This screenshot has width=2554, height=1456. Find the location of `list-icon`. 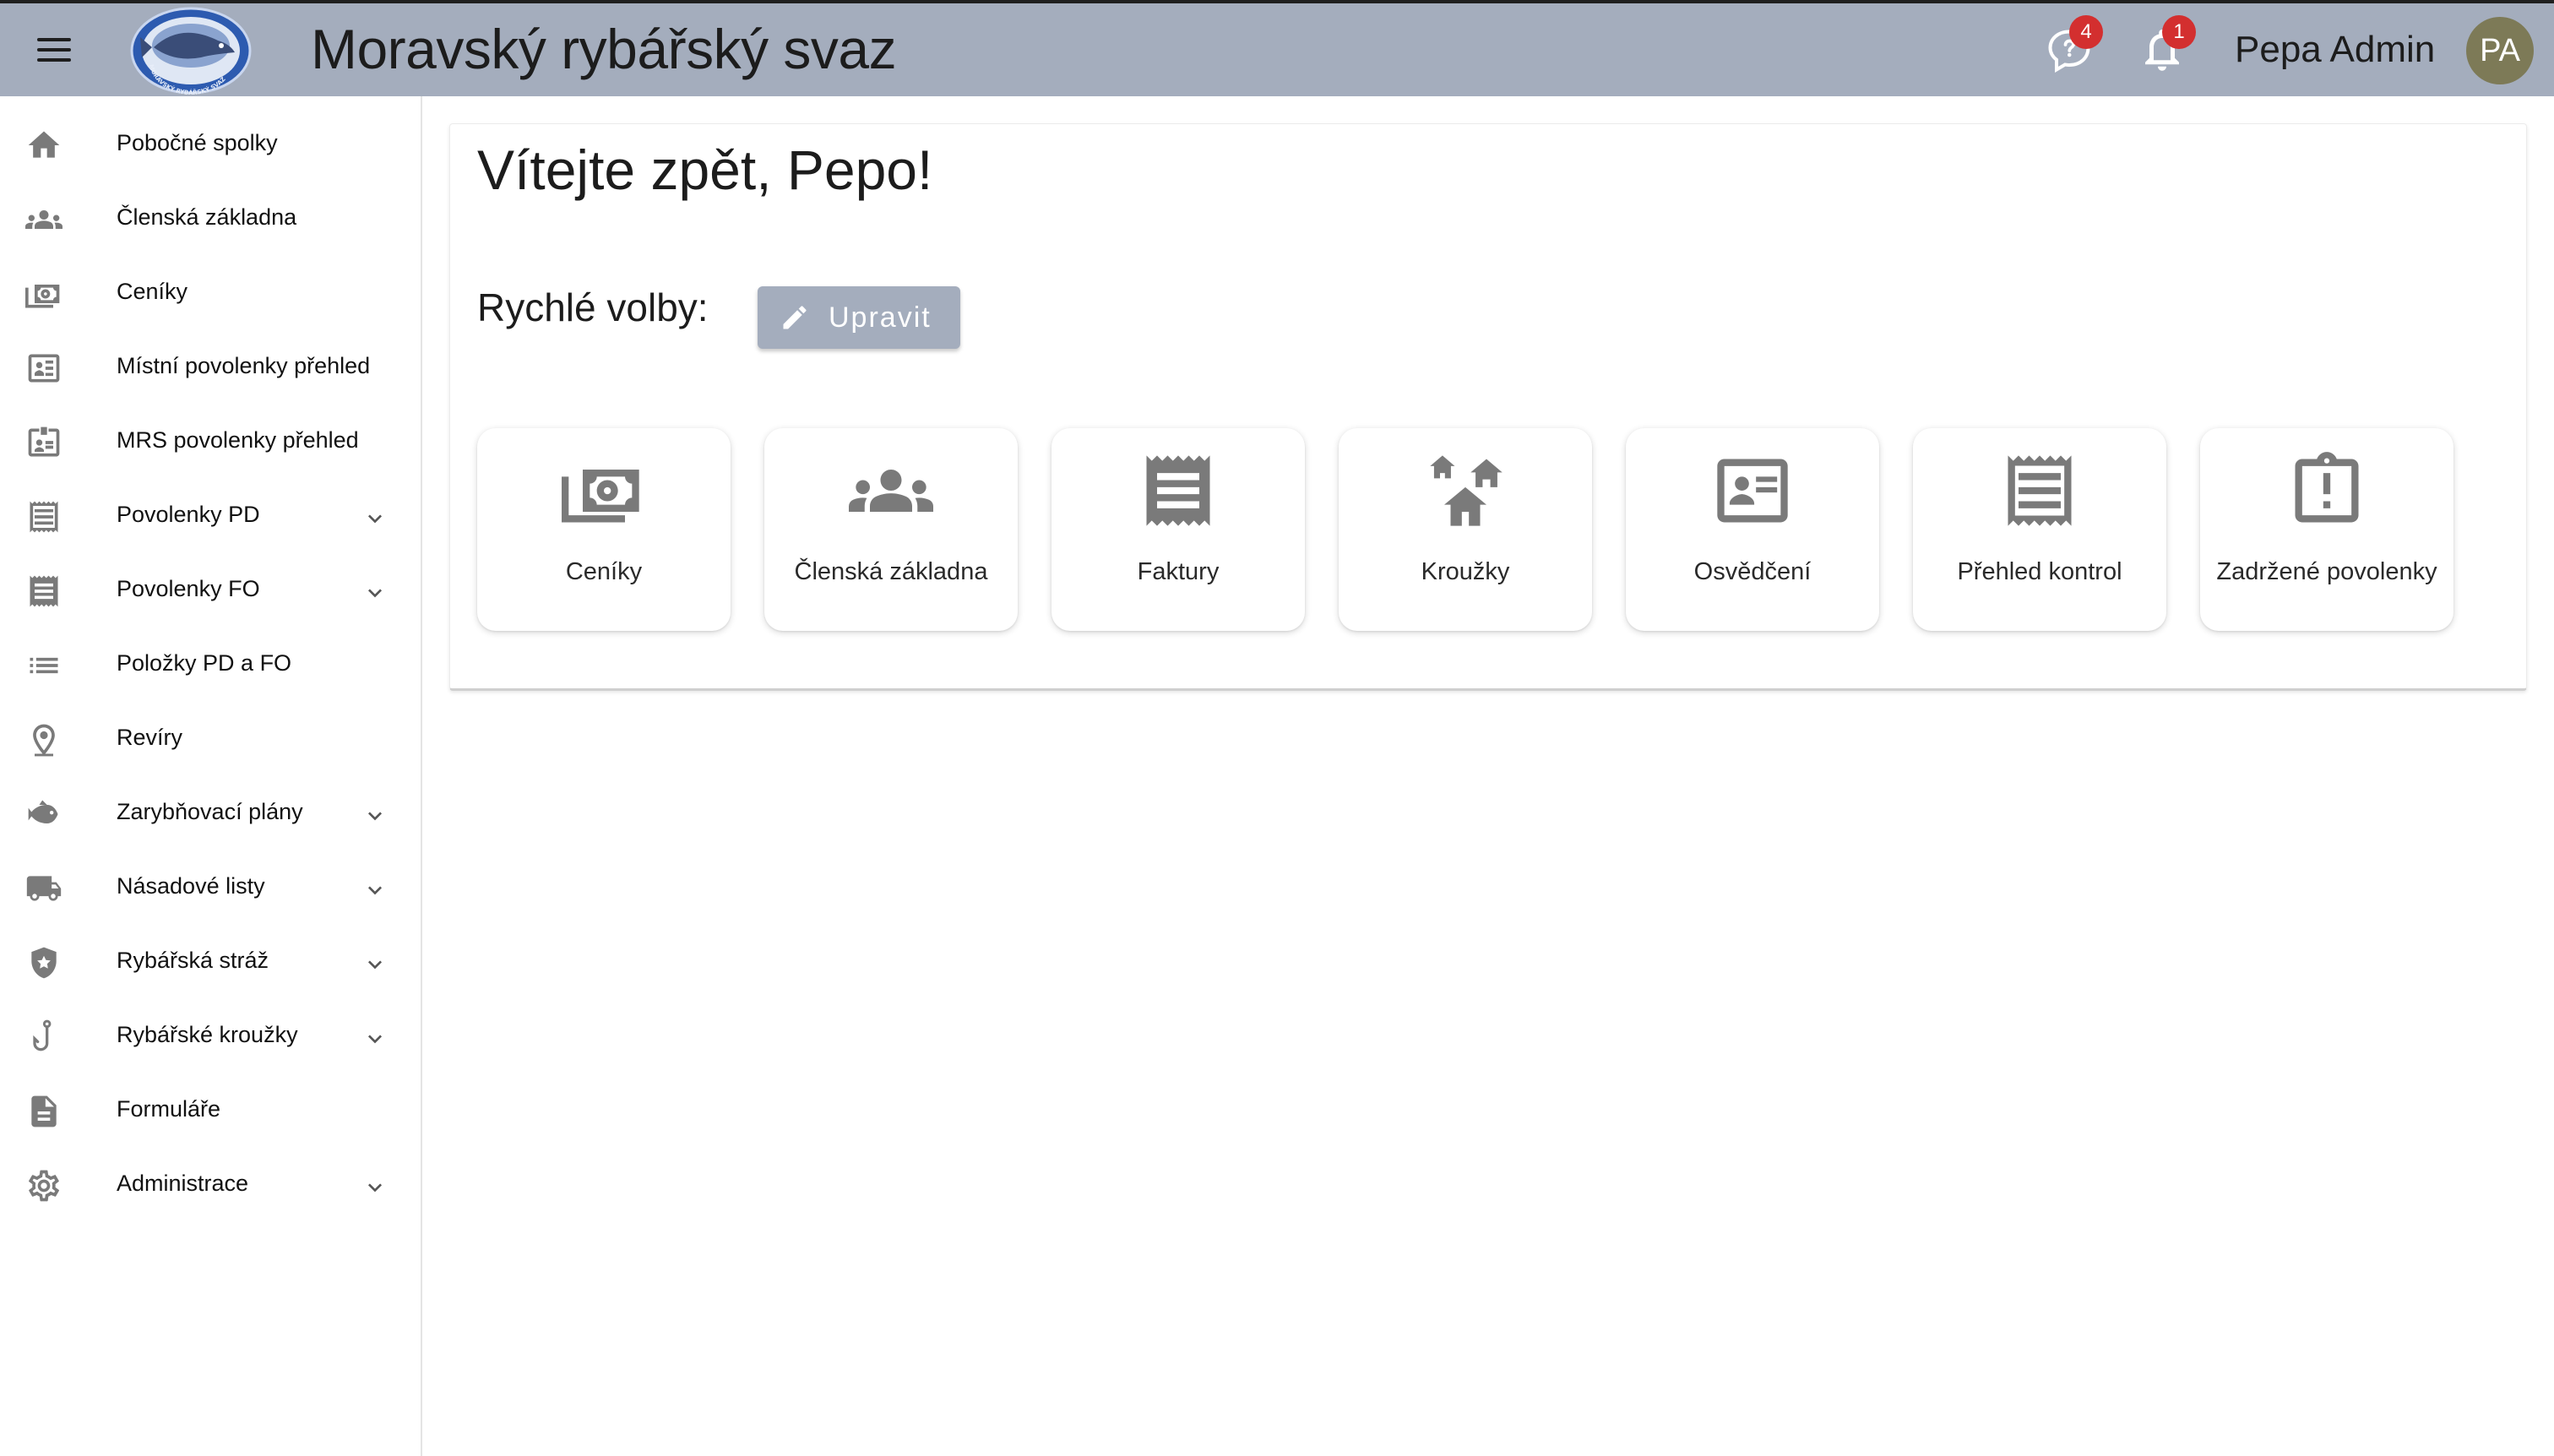

list-icon is located at coordinates (43, 666).